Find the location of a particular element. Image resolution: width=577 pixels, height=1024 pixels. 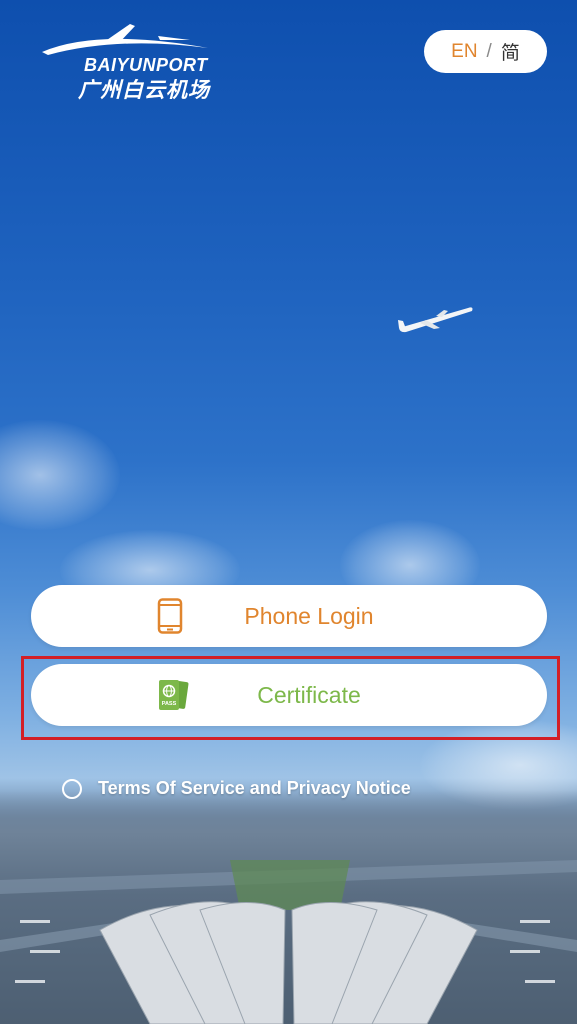

phone-login-button: Phone Login is located at coordinates (289, 616).